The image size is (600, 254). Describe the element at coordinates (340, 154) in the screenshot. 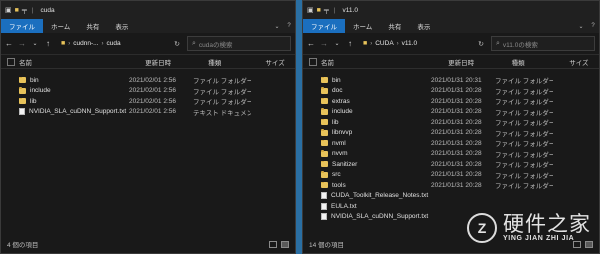

I see `item-name: nvvm` at that location.